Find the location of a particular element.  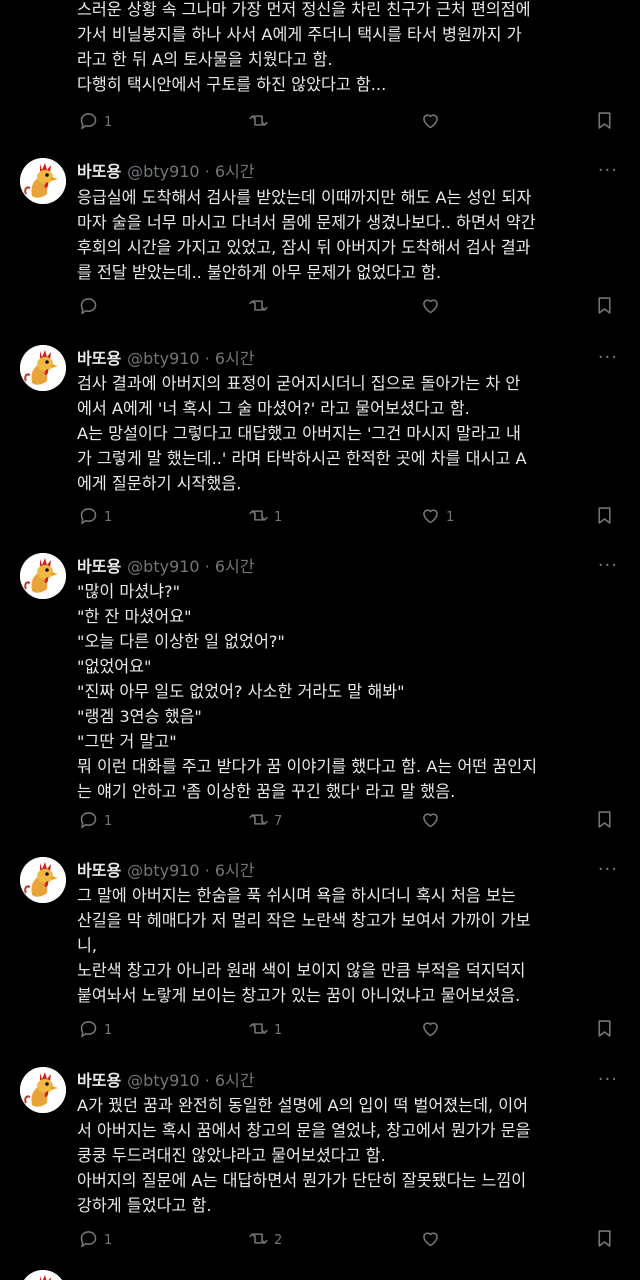

tweet-text-line: 아버지의 질문에 A는 대답하면서 뭔가가 단단히 잘못됐다는 느낌이 is located at coordinates (302, 1180).